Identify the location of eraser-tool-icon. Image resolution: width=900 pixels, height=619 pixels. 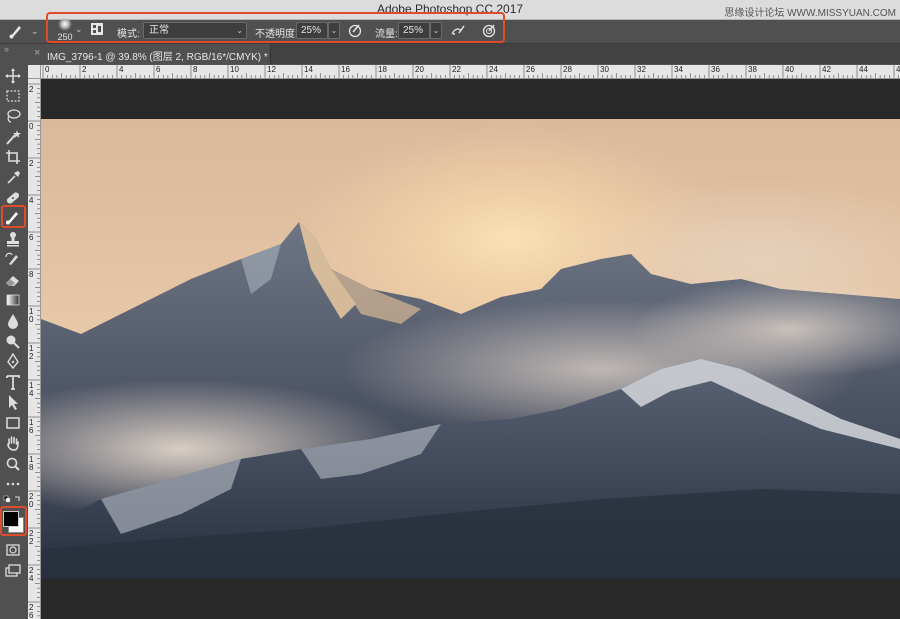
(13, 280).